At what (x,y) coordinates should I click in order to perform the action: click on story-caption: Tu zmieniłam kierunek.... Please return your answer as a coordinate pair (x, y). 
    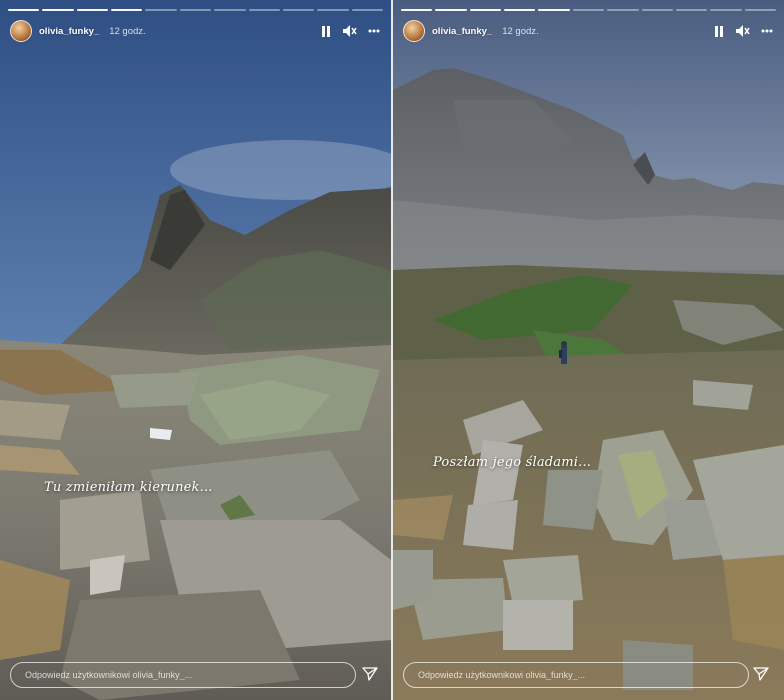
    Looking at the image, I should click on (128, 487).